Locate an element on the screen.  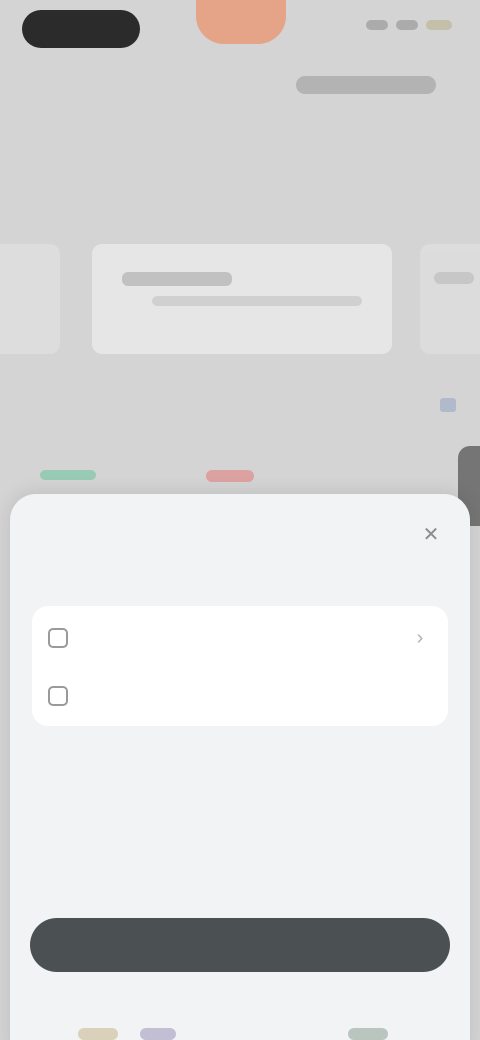
wifi-icon is located at coordinates (407, 25).